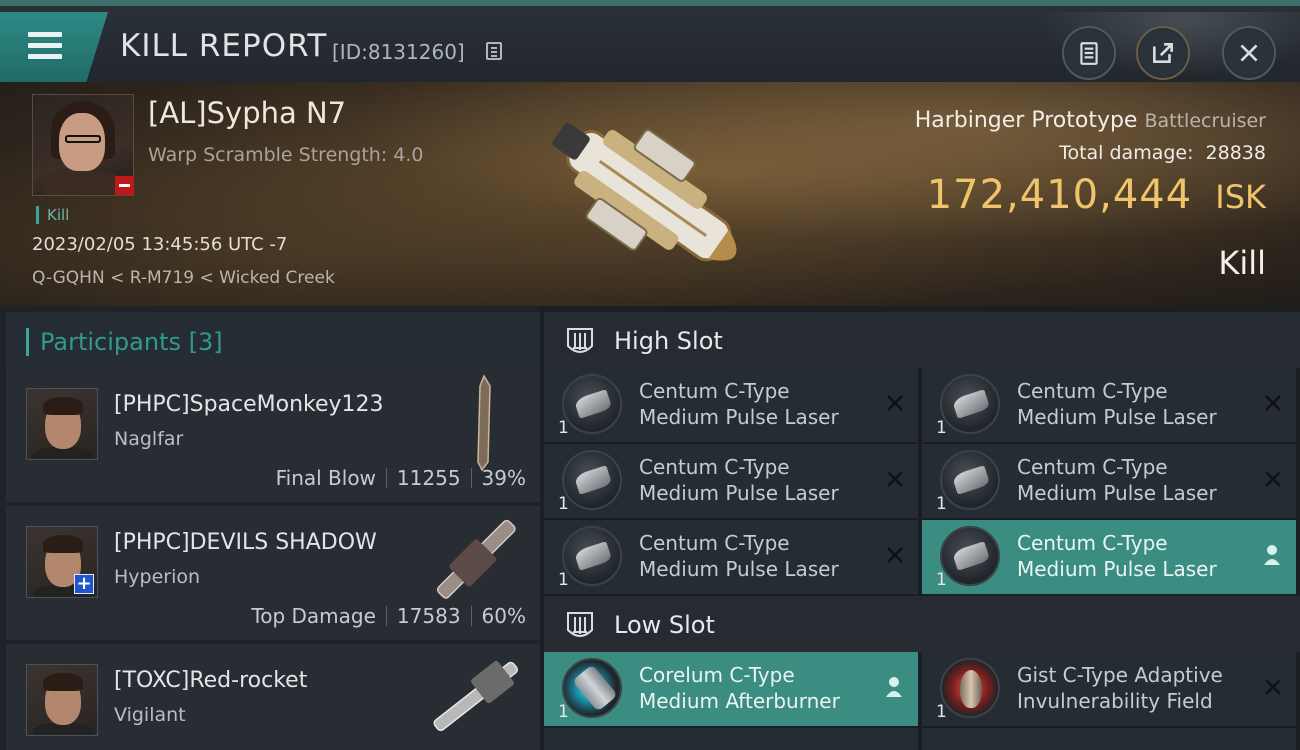 The height and width of the screenshot is (750, 1300). I want to click on high-slot-title: High Slot, so click(668, 341).